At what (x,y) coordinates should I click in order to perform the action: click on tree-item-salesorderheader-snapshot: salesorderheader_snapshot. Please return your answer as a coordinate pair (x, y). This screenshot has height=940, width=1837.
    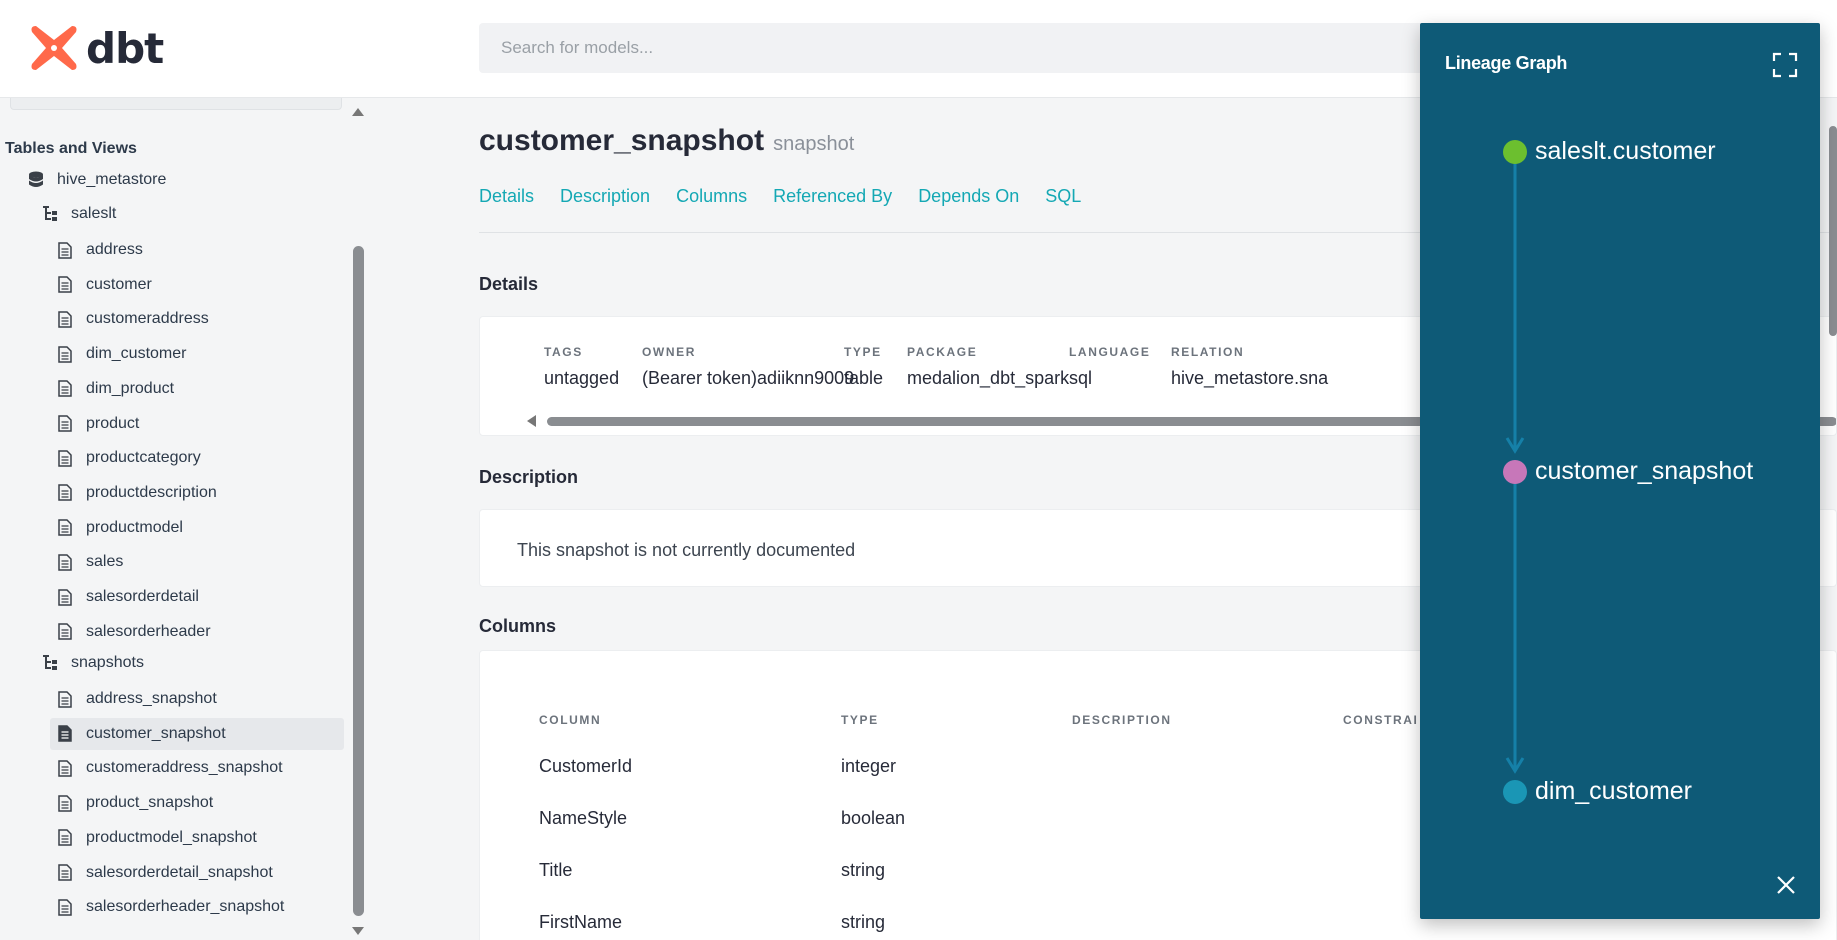
    Looking at the image, I should click on (170, 907).